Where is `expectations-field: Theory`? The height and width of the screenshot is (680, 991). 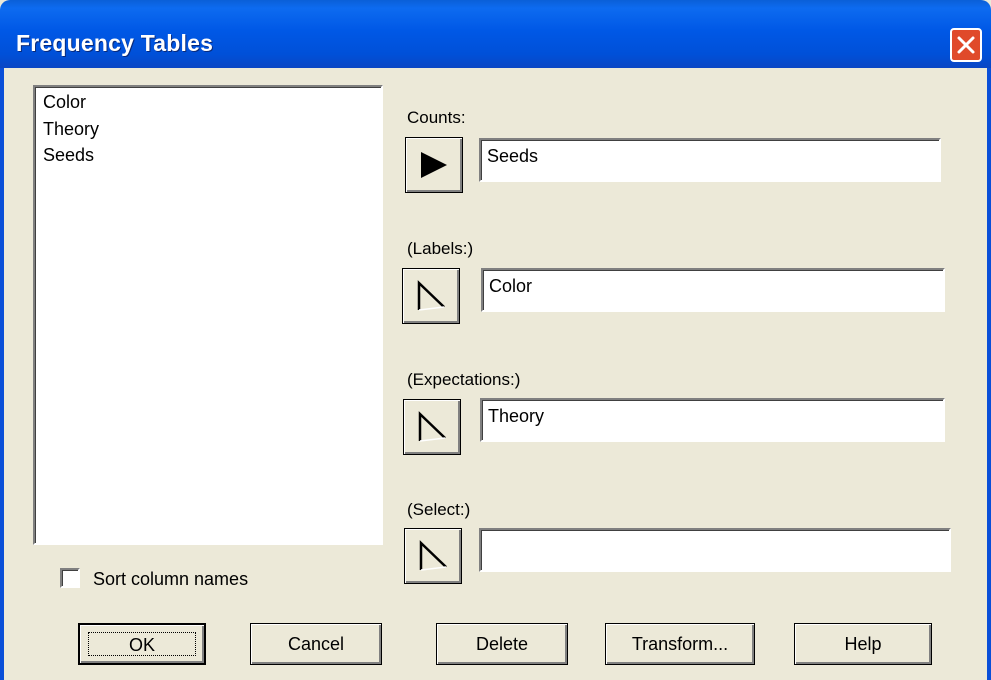 expectations-field: Theory is located at coordinates (712, 420).